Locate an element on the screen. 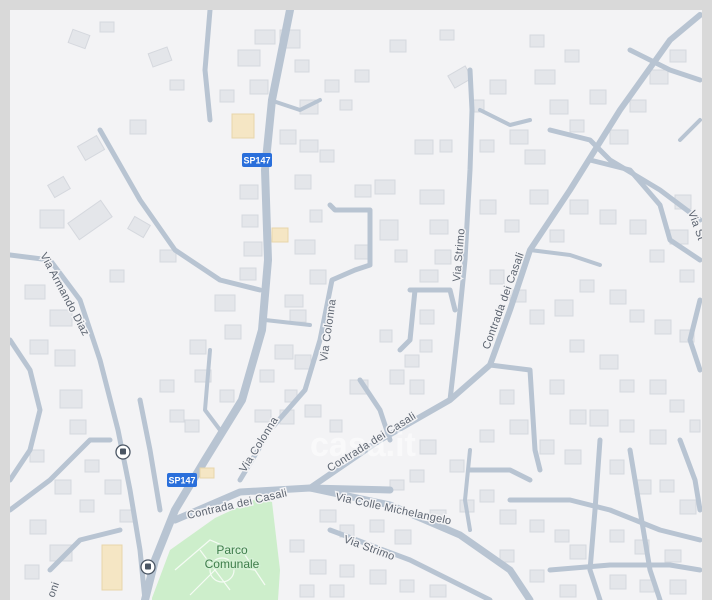  street-label-edge-left: oni is located at coordinates (54, 589).